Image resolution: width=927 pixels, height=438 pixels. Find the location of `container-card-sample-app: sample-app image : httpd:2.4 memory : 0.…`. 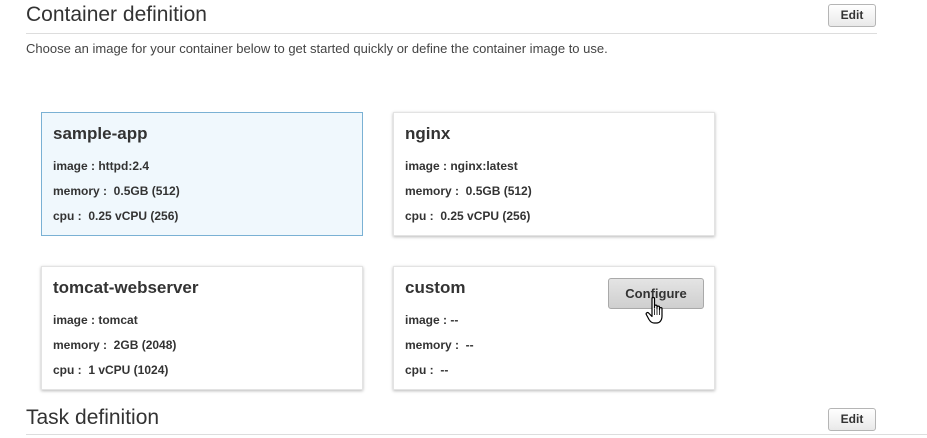

container-card-sample-app: sample-app image : httpd:2.4 memory : 0.… is located at coordinates (202, 174).